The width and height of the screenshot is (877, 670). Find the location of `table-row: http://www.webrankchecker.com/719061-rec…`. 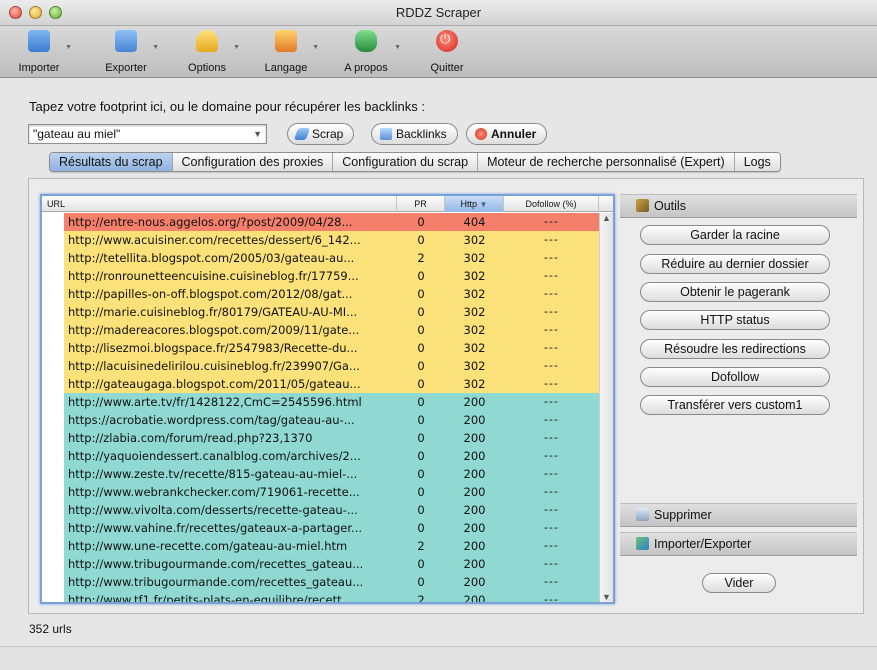

table-row: http://www.webrankchecker.com/719061-rec… is located at coordinates (327, 492).